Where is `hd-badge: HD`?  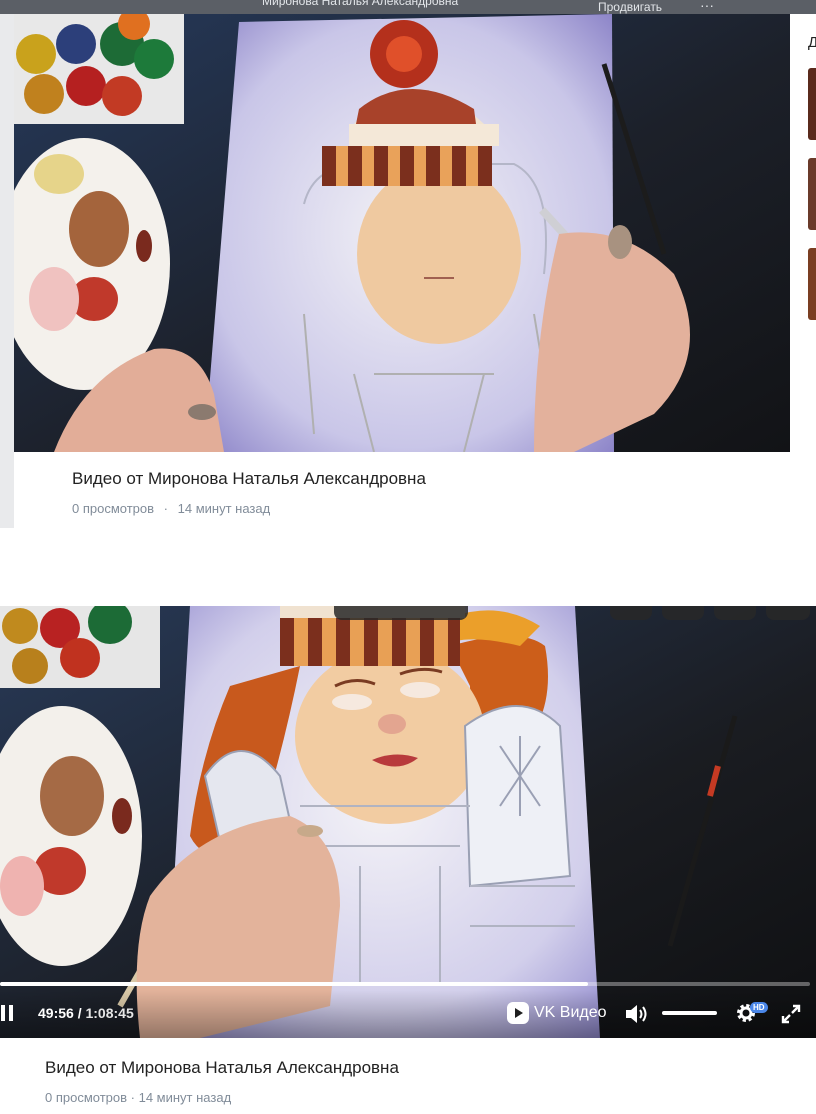 hd-badge: HD is located at coordinates (759, 1007).